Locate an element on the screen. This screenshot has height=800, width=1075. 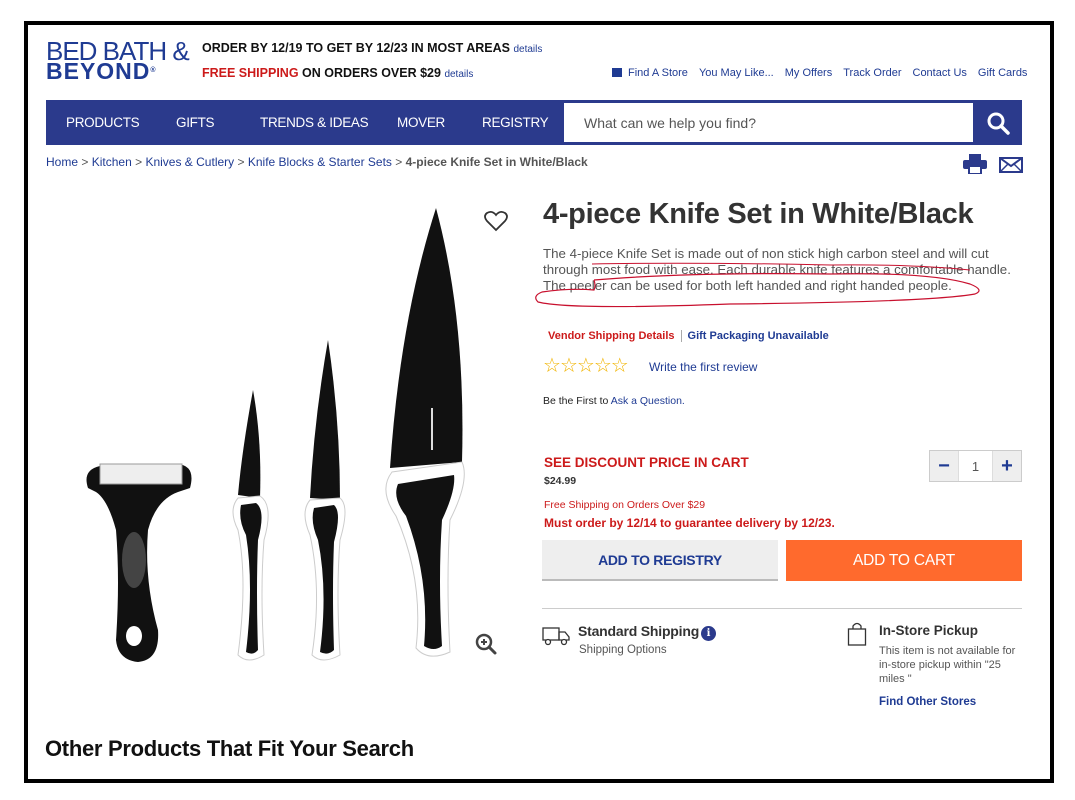
write-review-link: Write the first review is located at coordinates (703, 367).